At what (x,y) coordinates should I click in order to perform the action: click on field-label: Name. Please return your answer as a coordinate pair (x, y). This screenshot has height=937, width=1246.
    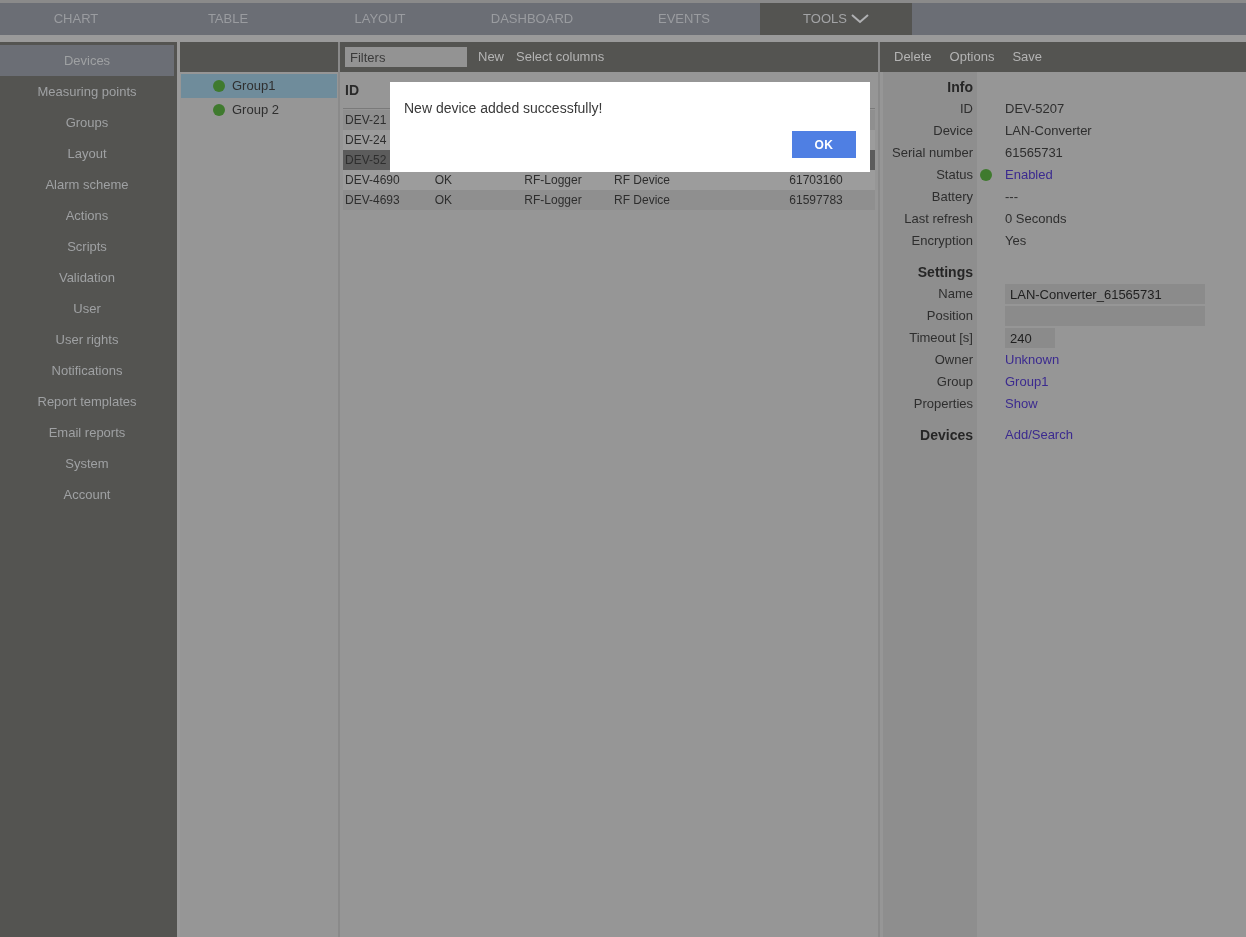
    Looking at the image, I should click on (955, 294).